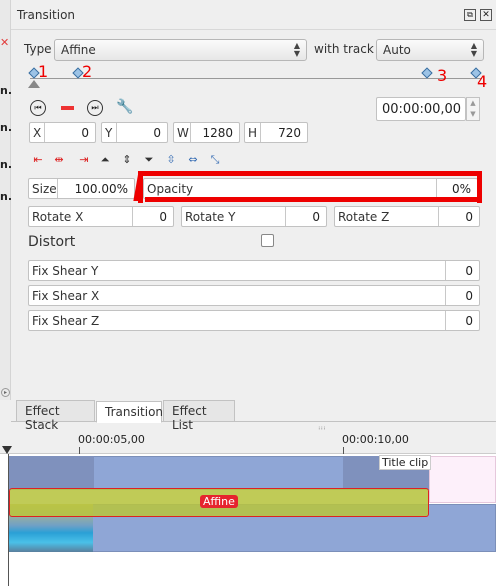 The height and width of the screenshot is (586, 496). What do you see at coordinates (52, 242) in the screenshot?
I see `distort-label: Distort` at bounding box center [52, 242].